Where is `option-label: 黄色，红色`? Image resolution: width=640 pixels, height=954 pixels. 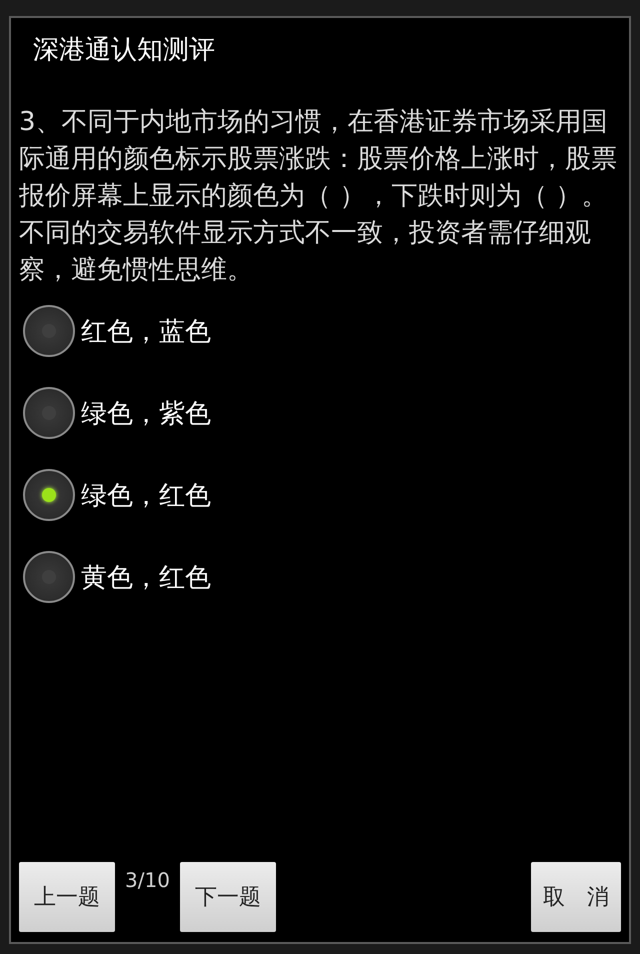
option-label: 黄色，红色 is located at coordinates (146, 577).